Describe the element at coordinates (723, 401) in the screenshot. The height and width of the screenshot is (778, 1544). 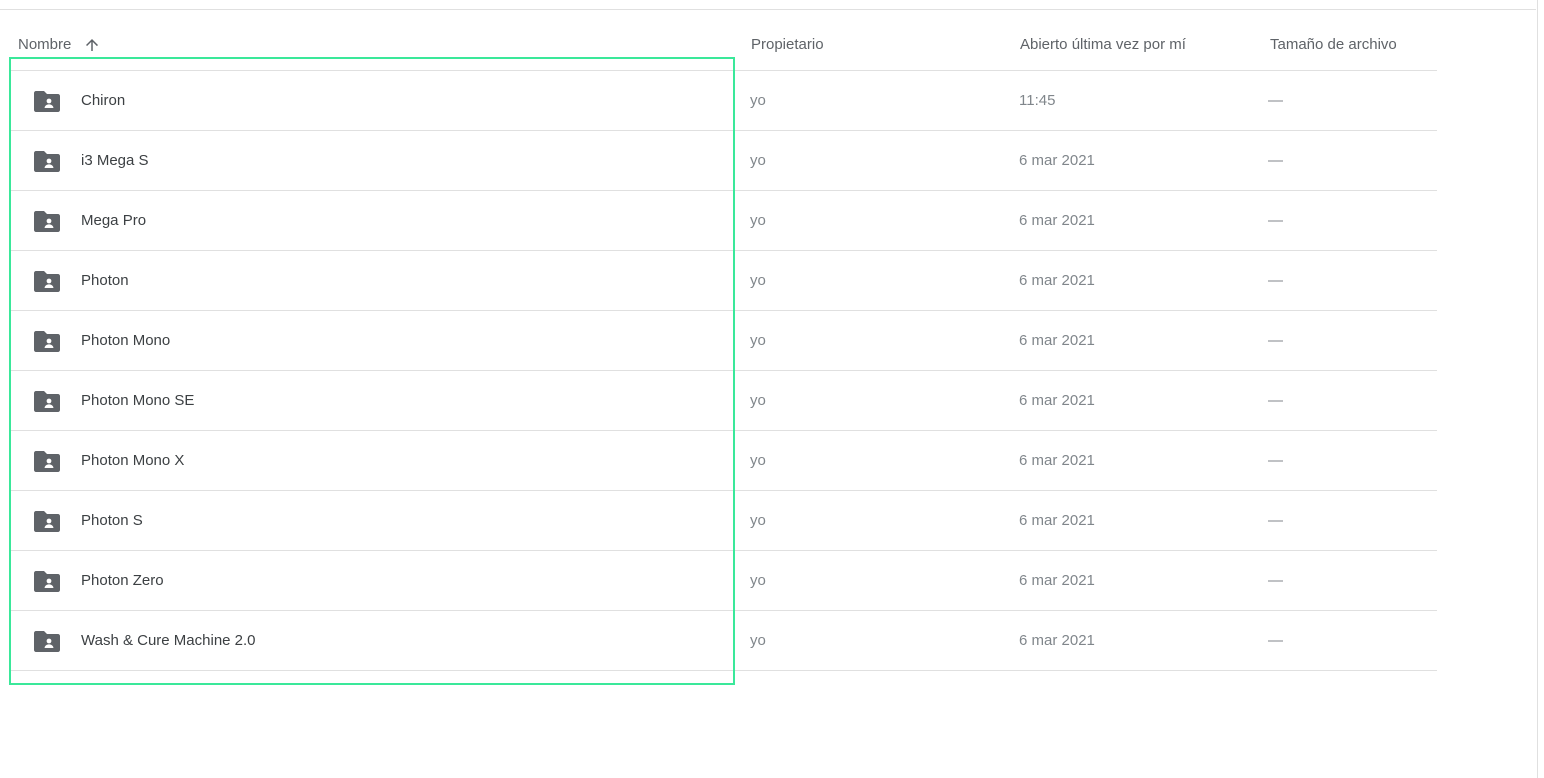
I see `folder-row: Photon Mono SE yo 6 mar 2021 —` at that location.